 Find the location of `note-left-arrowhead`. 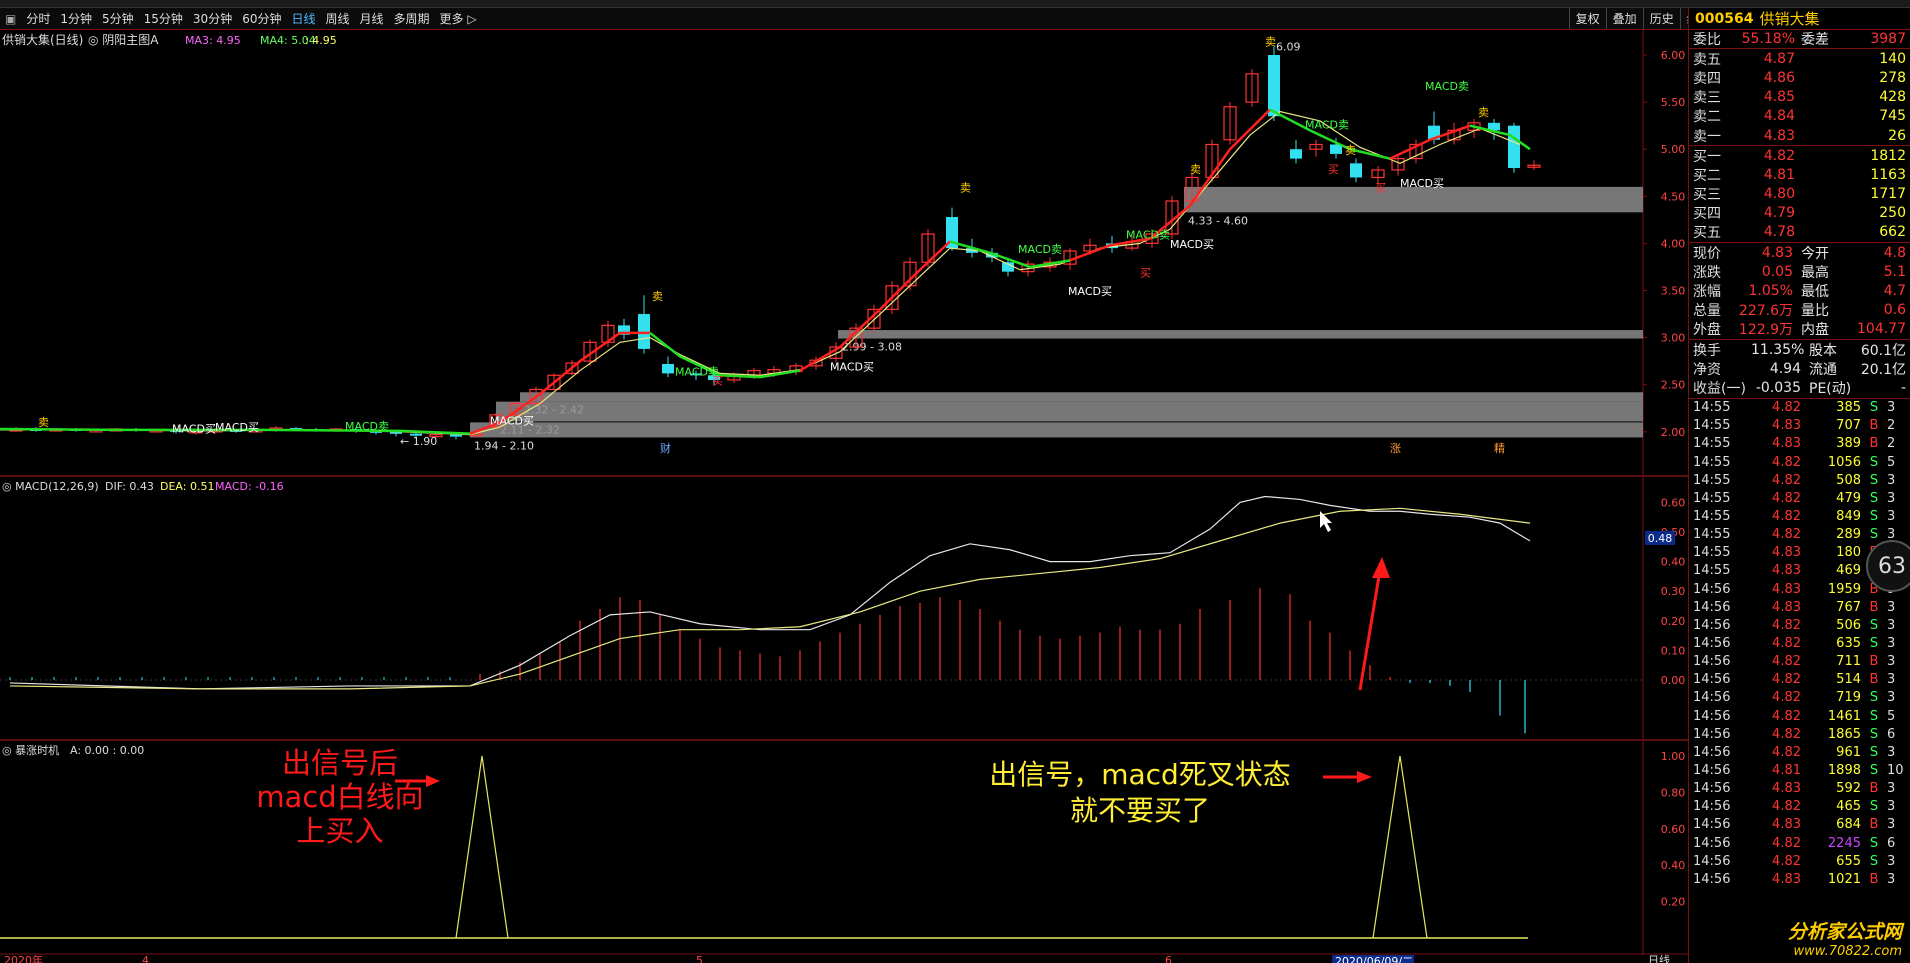

note-left-arrowhead is located at coordinates (433, 781).